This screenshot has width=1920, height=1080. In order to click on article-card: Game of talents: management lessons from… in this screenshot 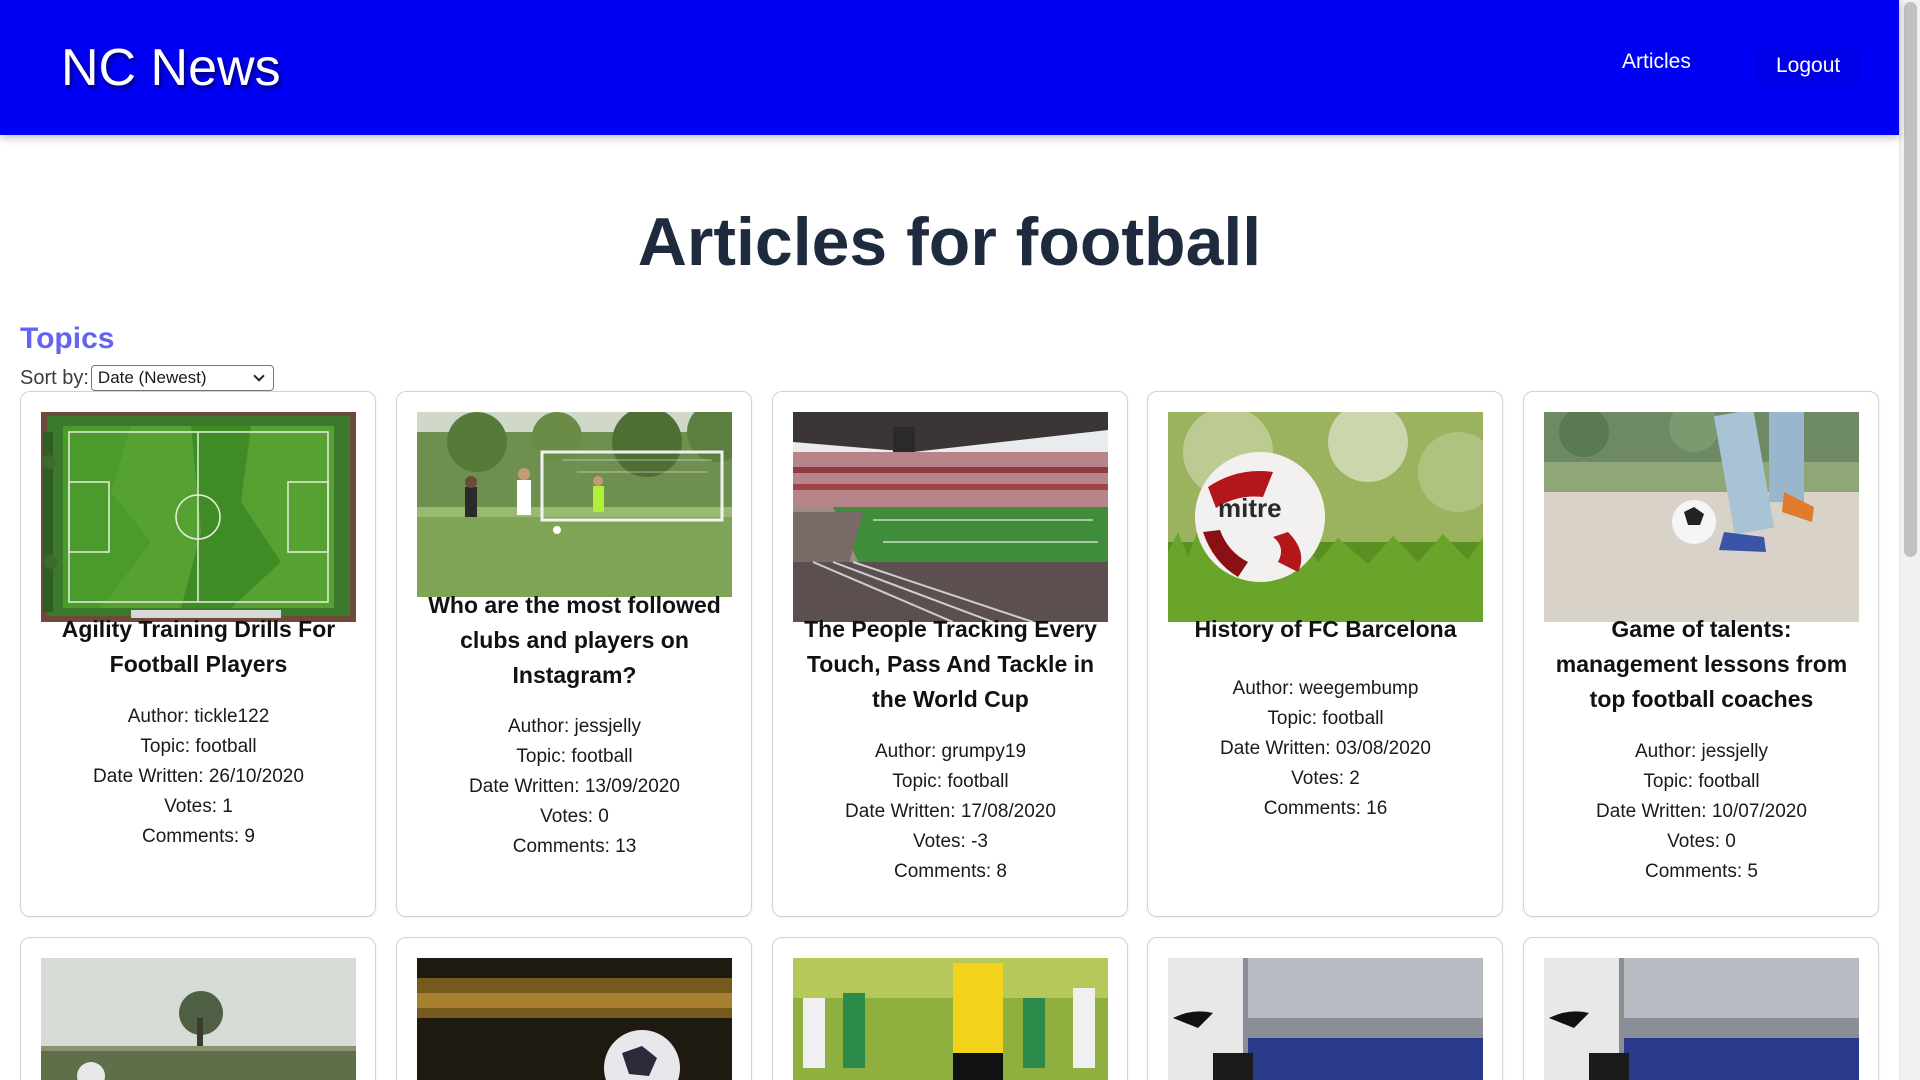, I will do `click(1701, 654)`.